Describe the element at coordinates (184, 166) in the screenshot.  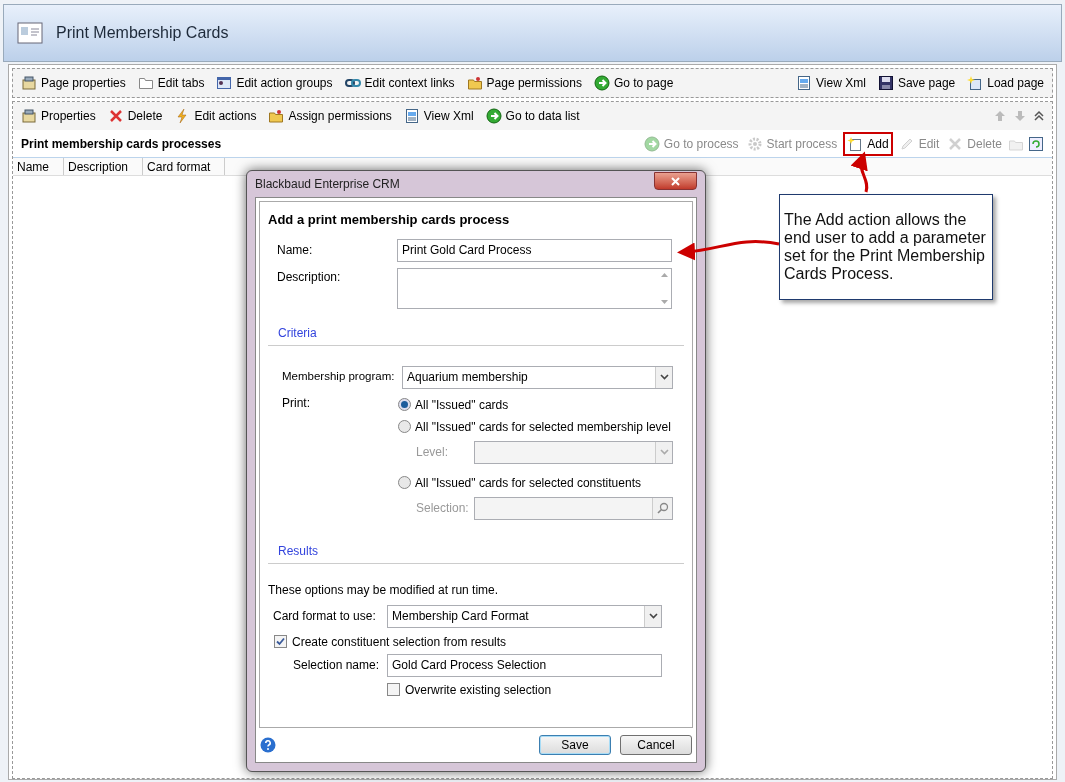
I see `column-header: Card format` at that location.